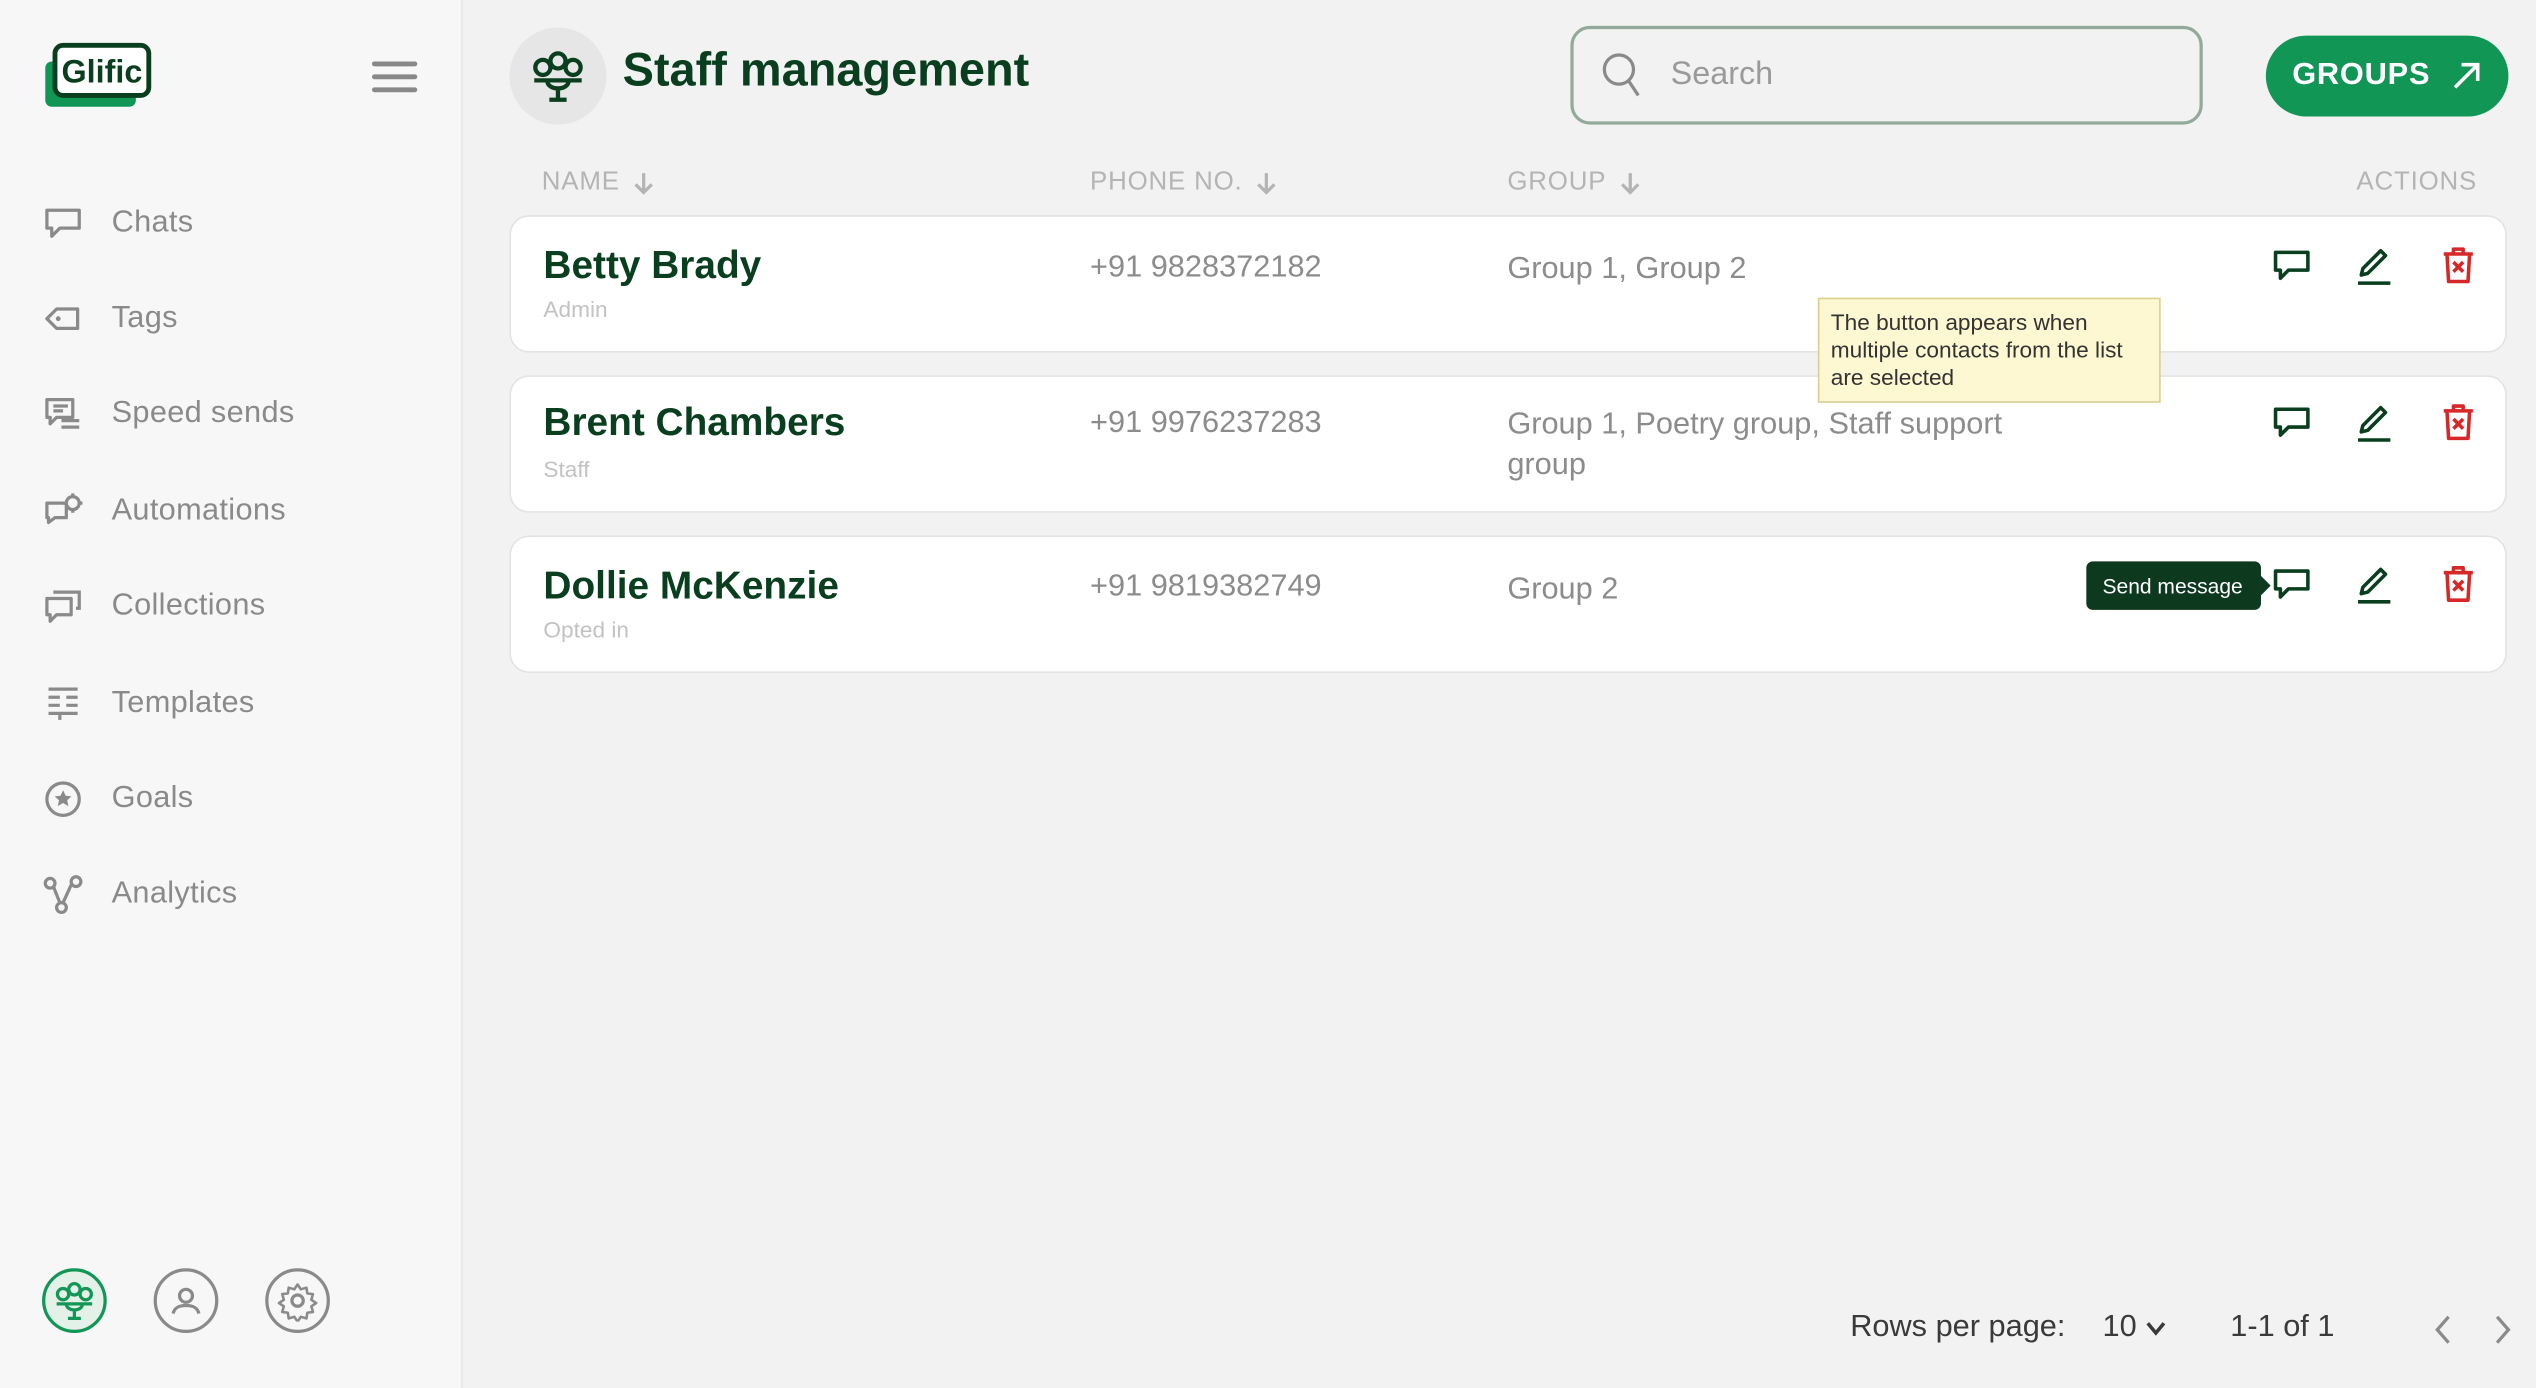 The image size is (2536, 1388). Describe the element at coordinates (586, 629) in the screenshot. I see `staff-role: Opted in` at that location.